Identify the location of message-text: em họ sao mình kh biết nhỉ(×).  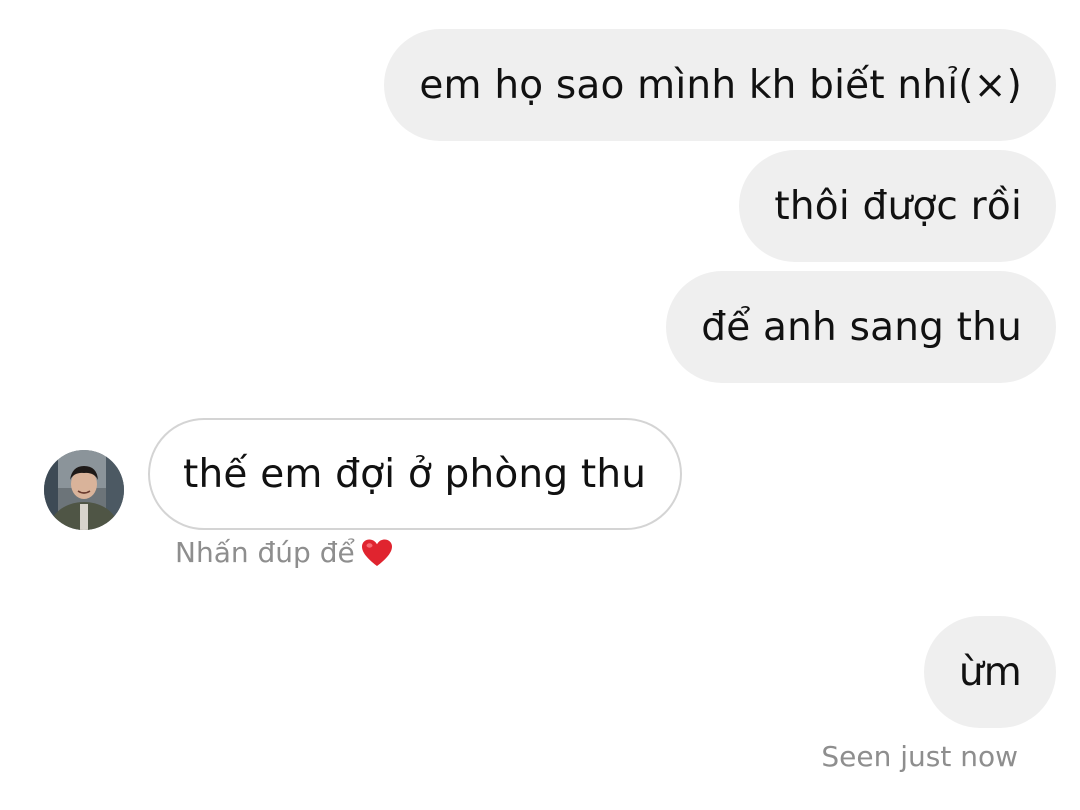
(720, 85).